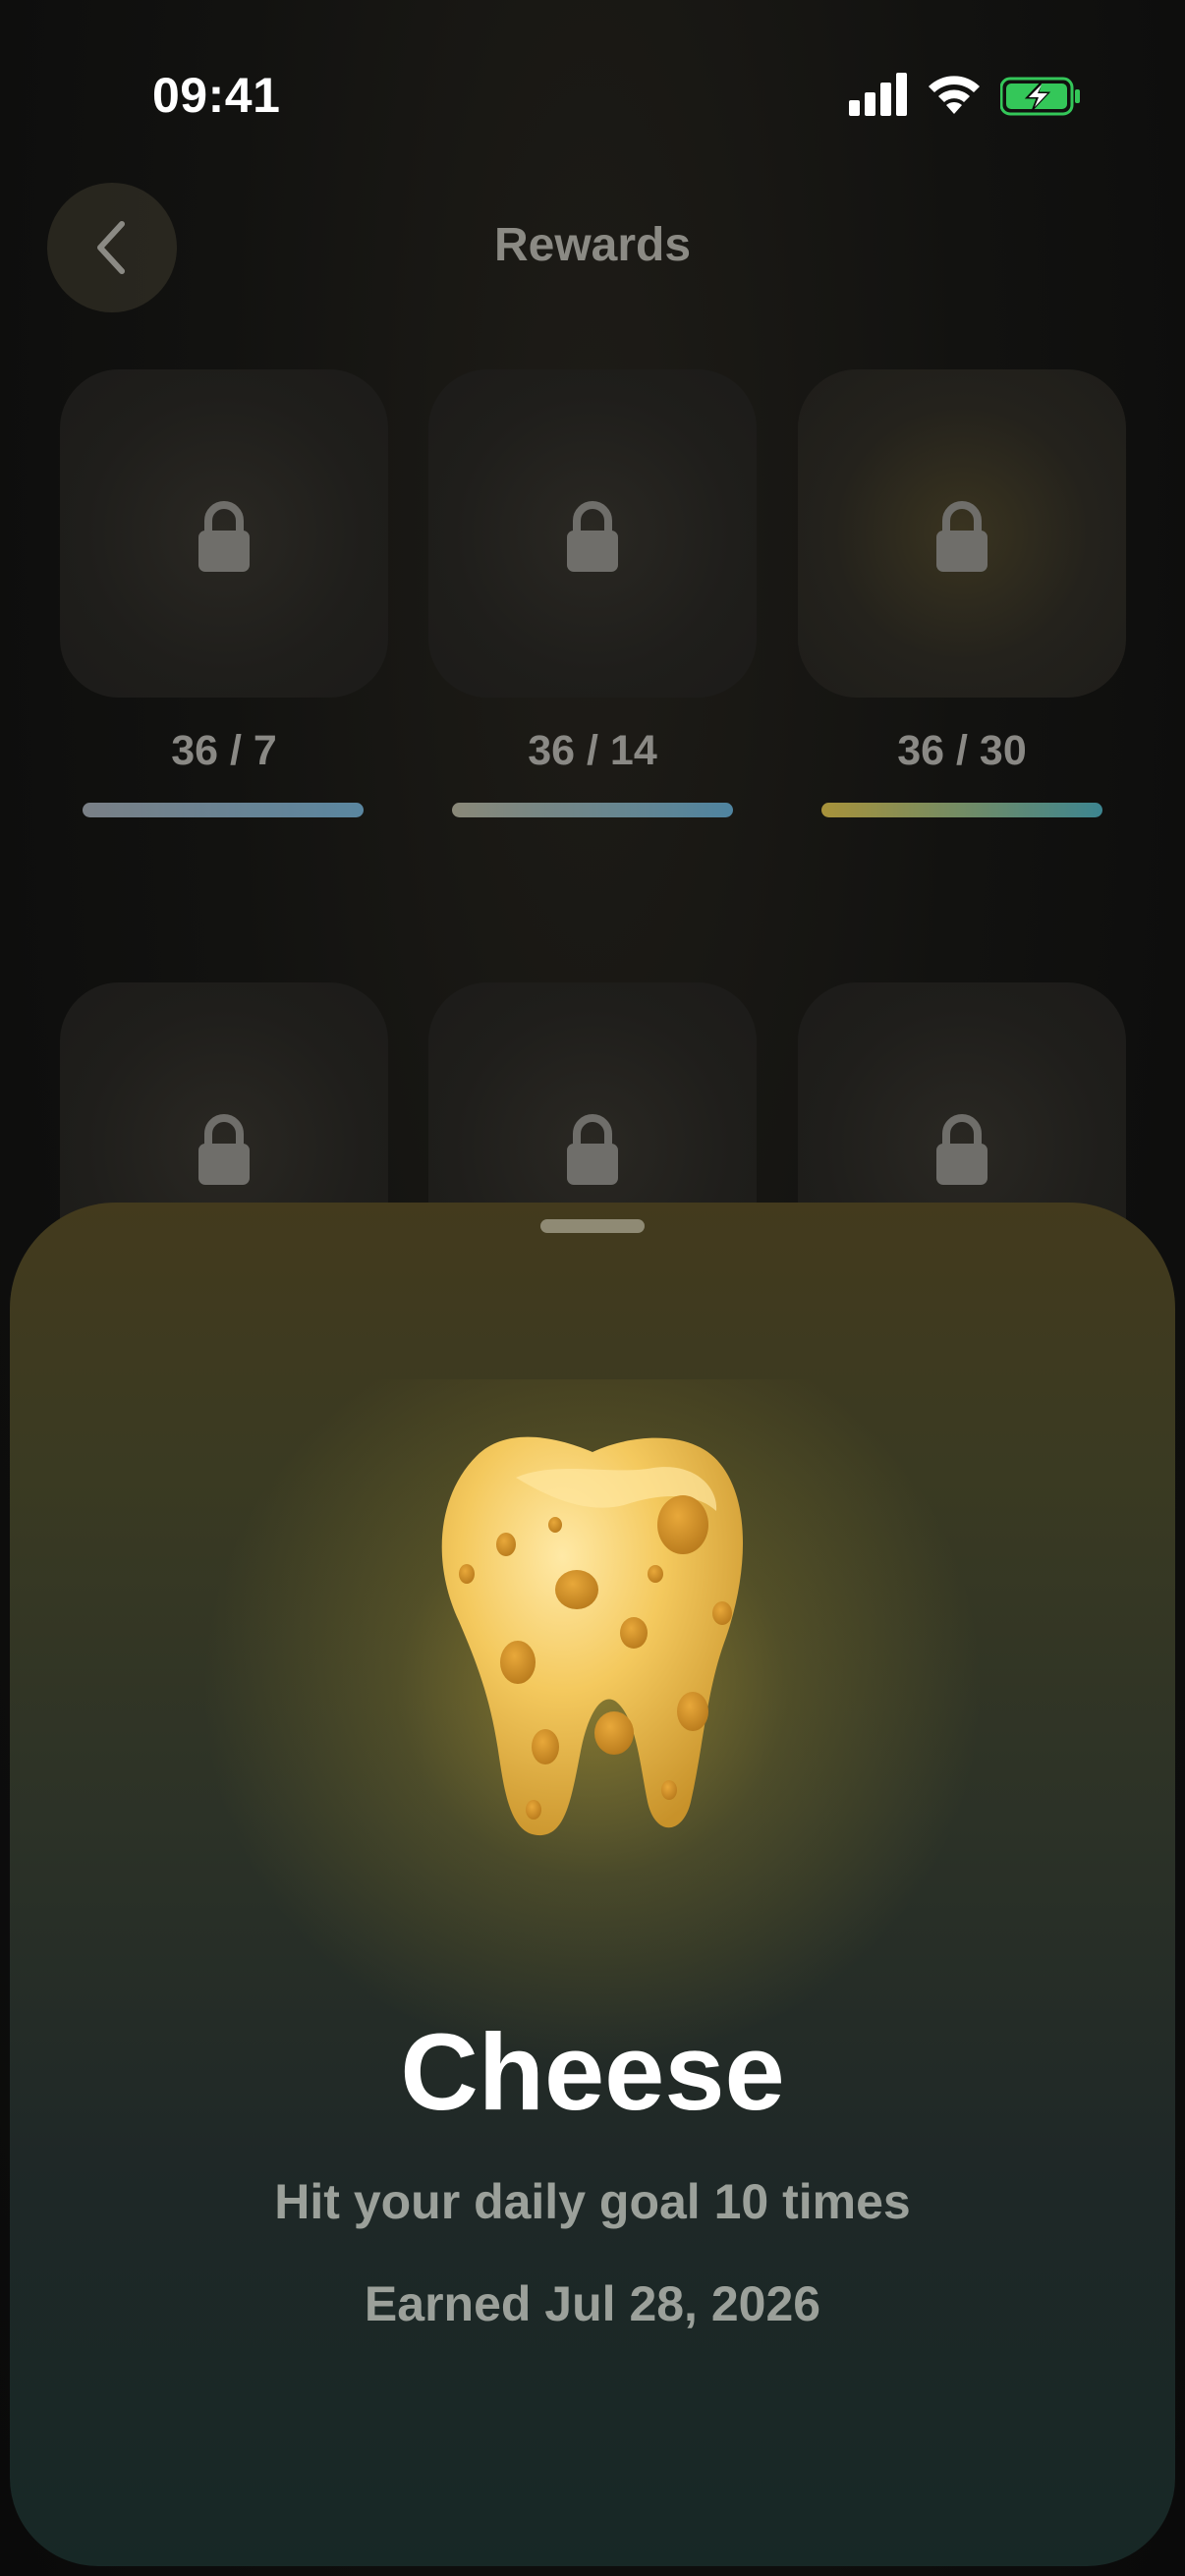 Image resolution: width=1185 pixels, height=2576 pixels. What do you see at coordinates (592, 245) in the screenshot?
I see `page-title: Rewards` at bounding box center [592, 245].